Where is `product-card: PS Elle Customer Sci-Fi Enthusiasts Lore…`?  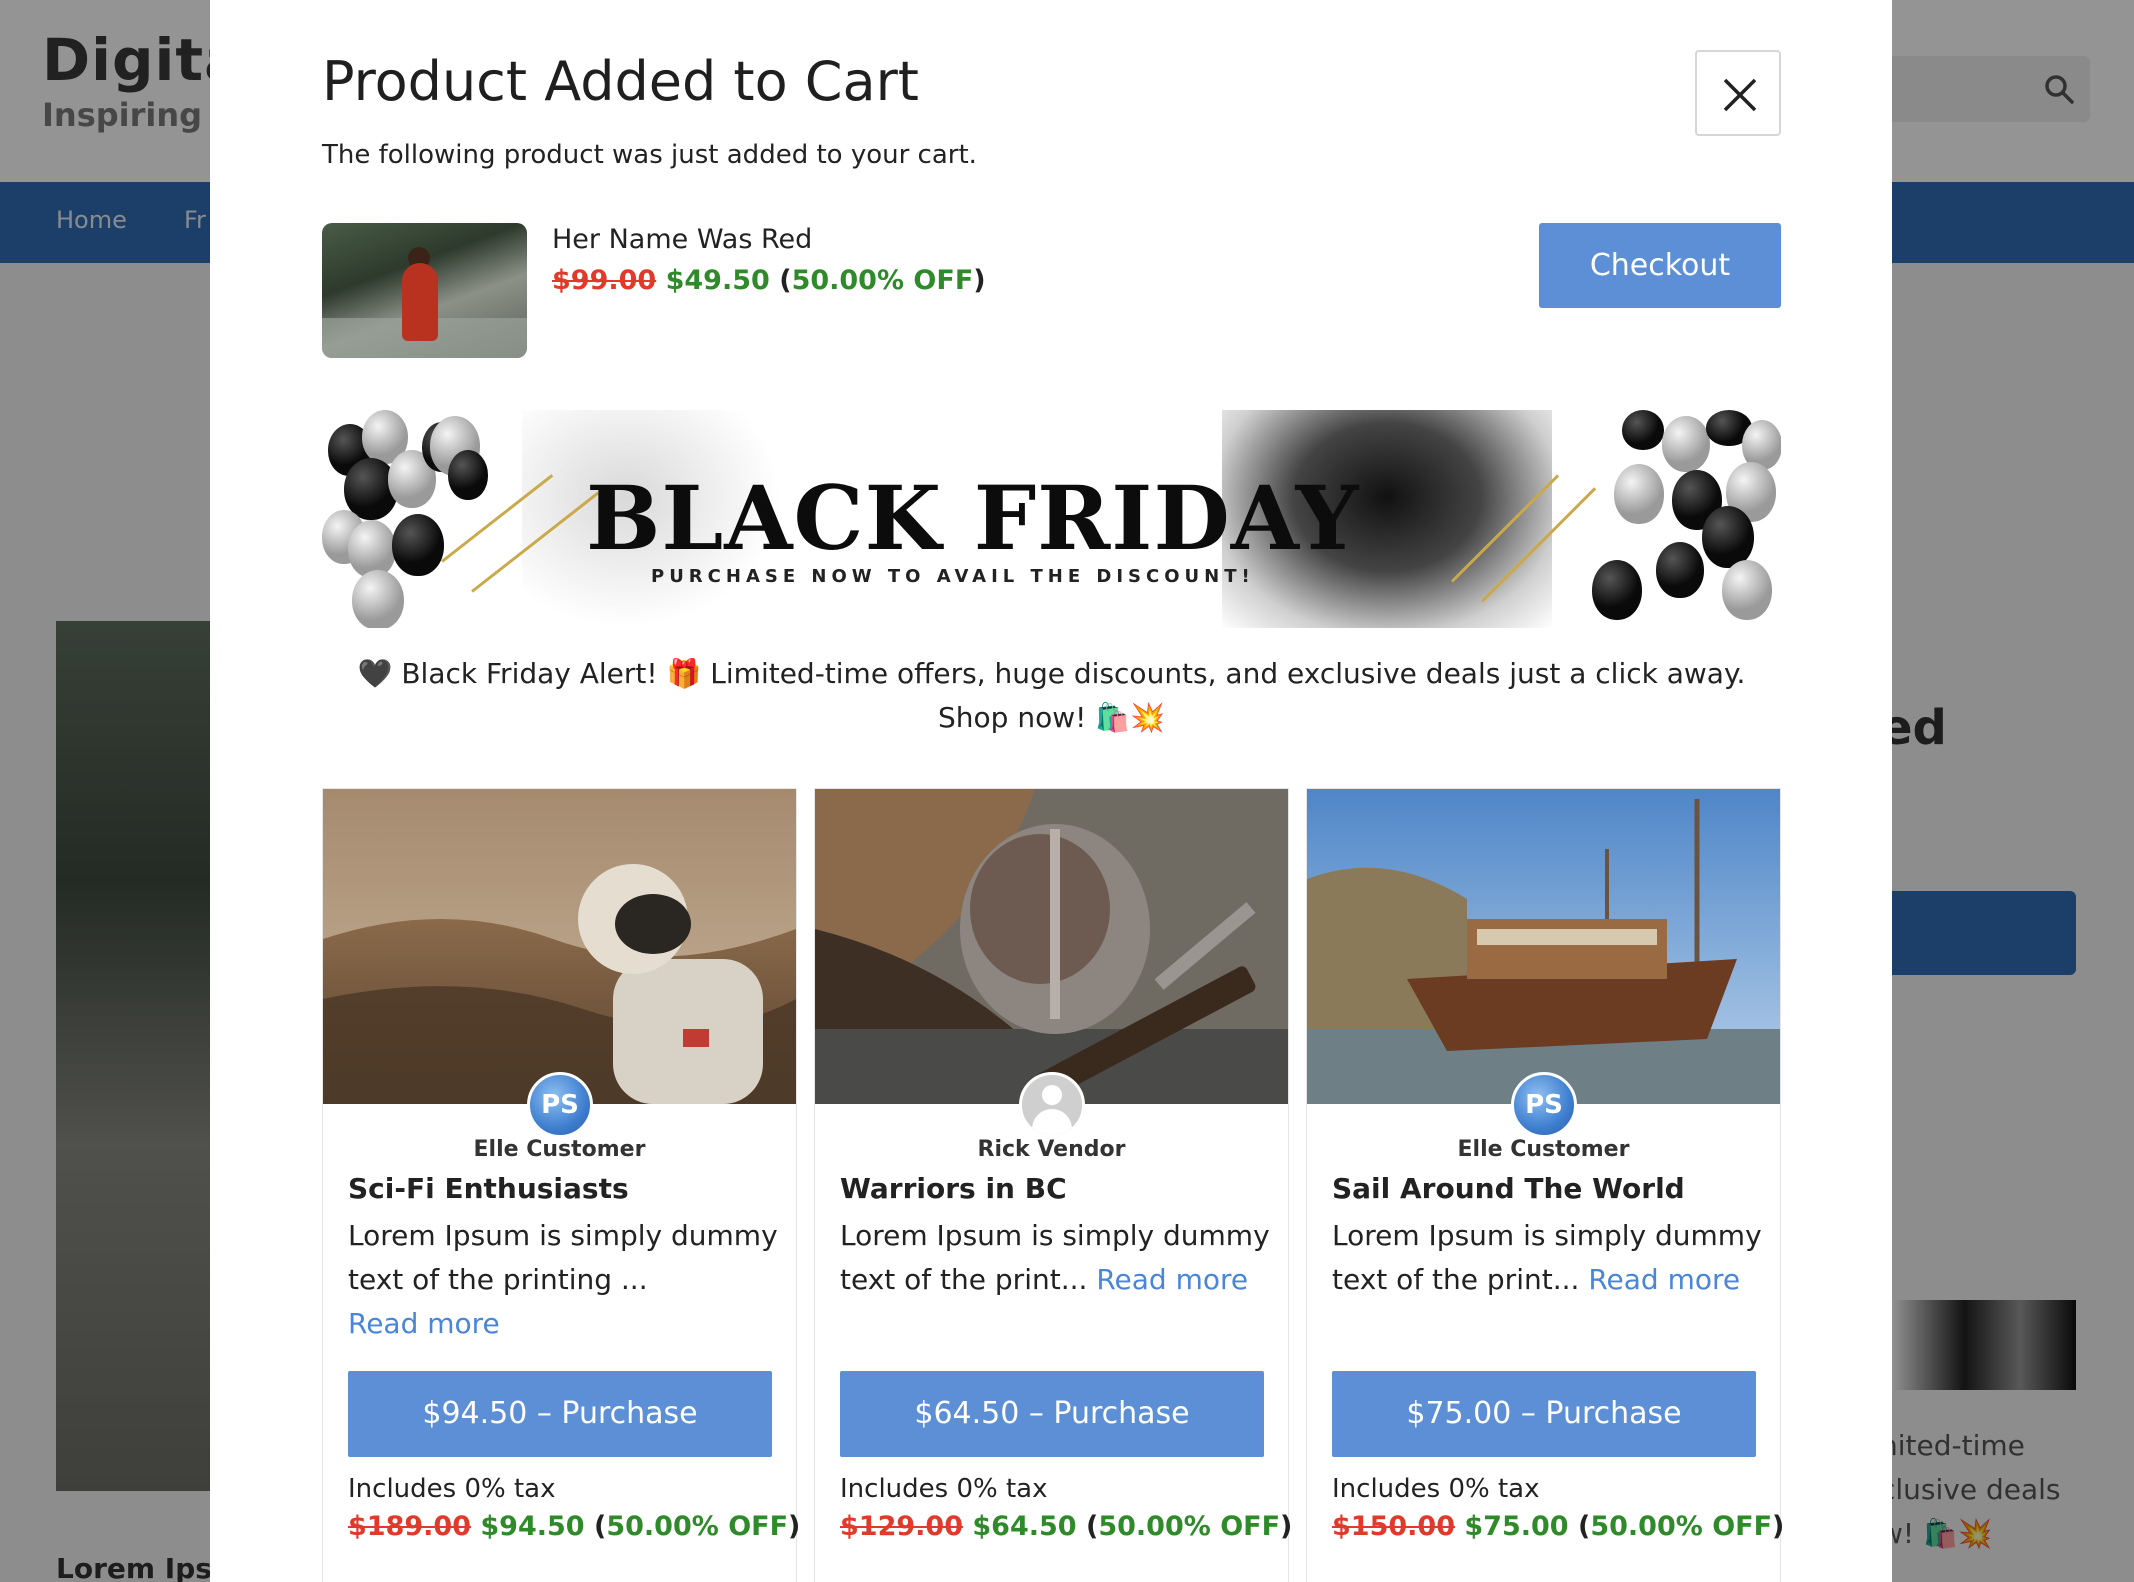
product-card: PS Elle Customer Sci-Fi Enthusiasts Lore… is located at coordinates (561, 1185).